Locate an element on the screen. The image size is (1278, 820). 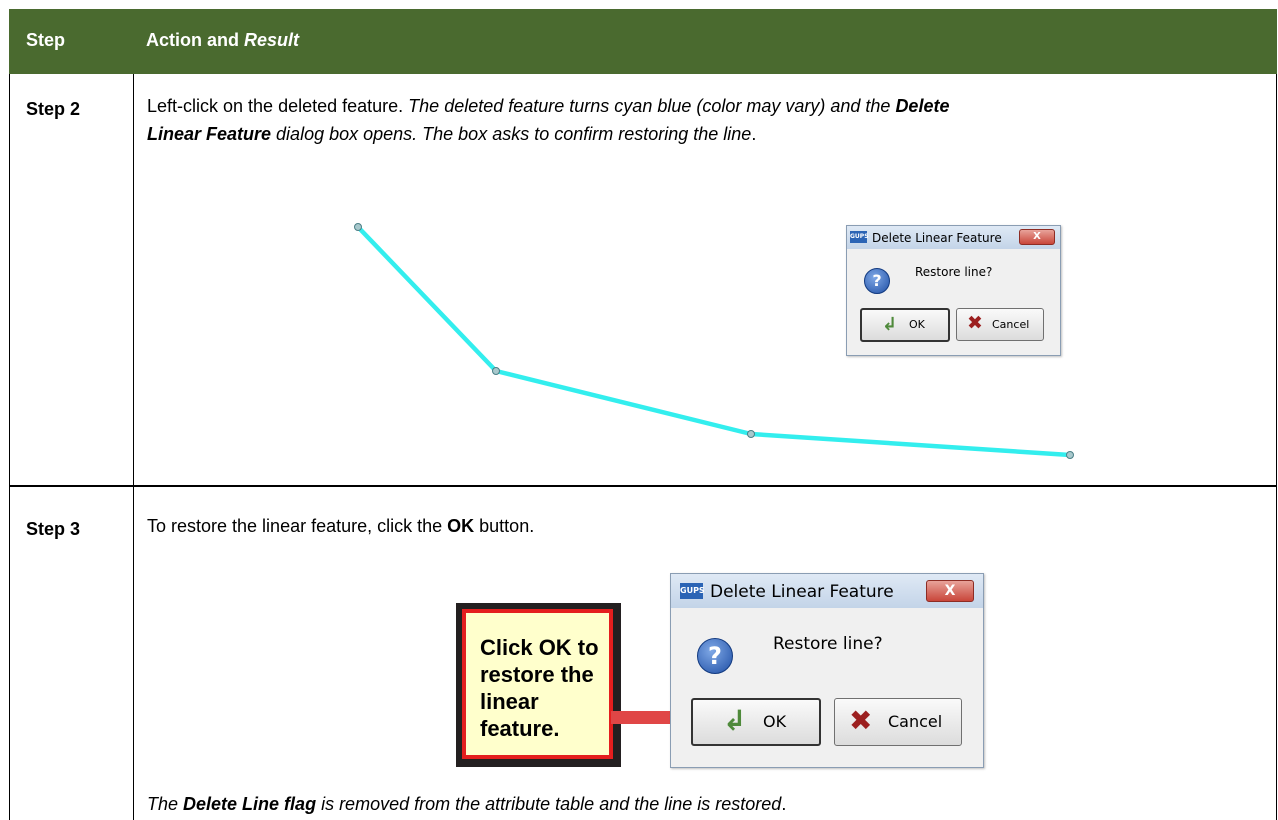
instruction-callout: Click OK to restore the linear feature. is located at coordinates (538, 685).